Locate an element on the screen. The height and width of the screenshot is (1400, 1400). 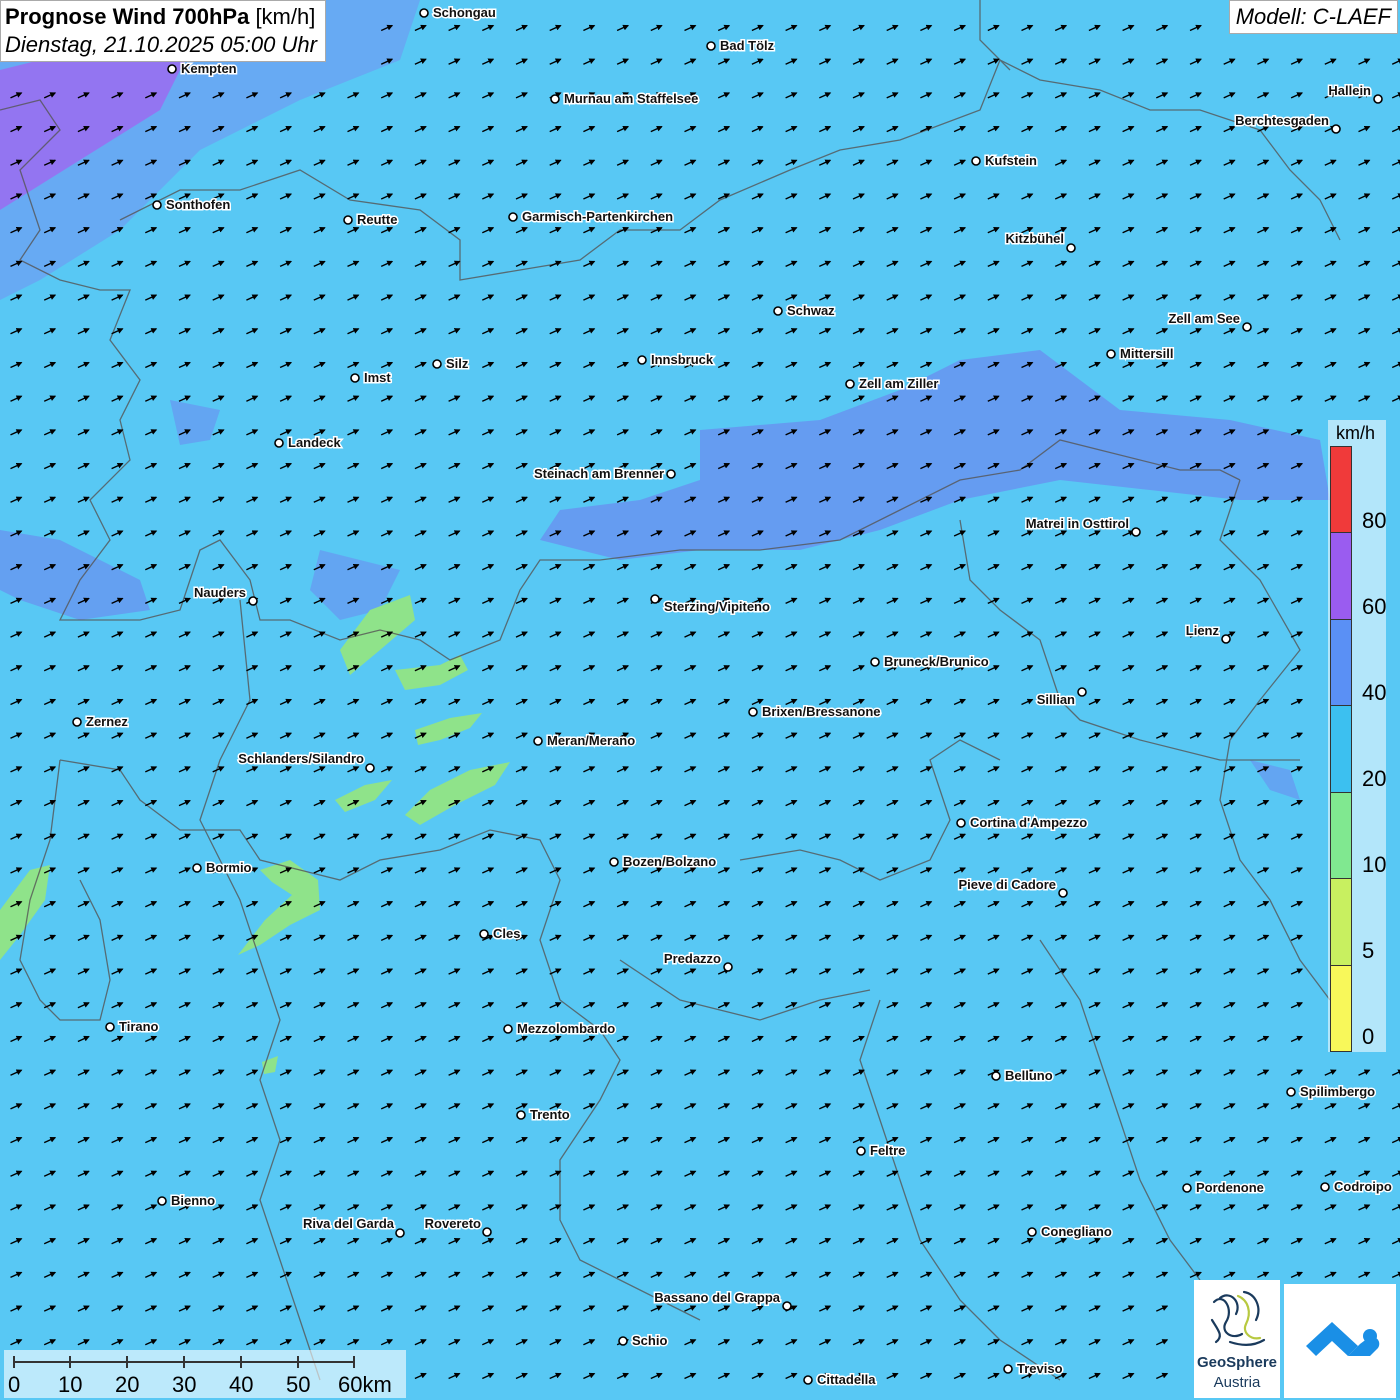
legend-band-80plus is located at coordinates (1341, 490).